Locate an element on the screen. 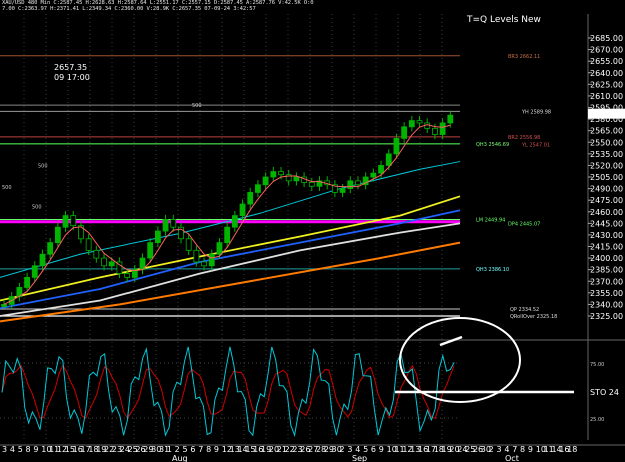 The width and height of the screenshot is (625, 462). price-axis-label: 2490.00 is located at coordinates (606, 189).